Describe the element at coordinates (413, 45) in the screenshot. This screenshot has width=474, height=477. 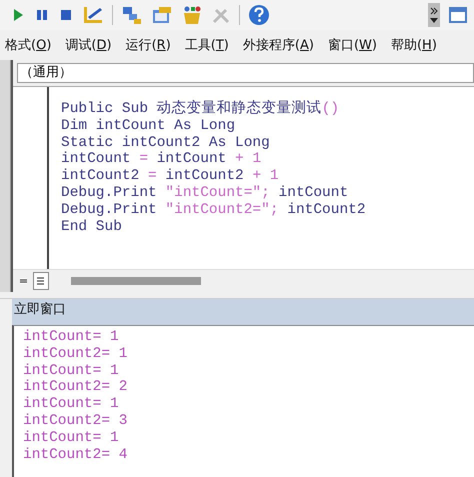
I see `menu-item: 帮助(H)` at that location.